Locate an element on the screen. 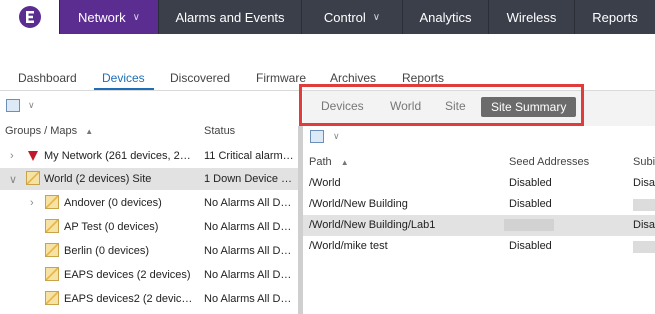 Image resolution: width=655 pixels, height=314 pixels. nav-reports: Reports is located at coordinates (614, 17).